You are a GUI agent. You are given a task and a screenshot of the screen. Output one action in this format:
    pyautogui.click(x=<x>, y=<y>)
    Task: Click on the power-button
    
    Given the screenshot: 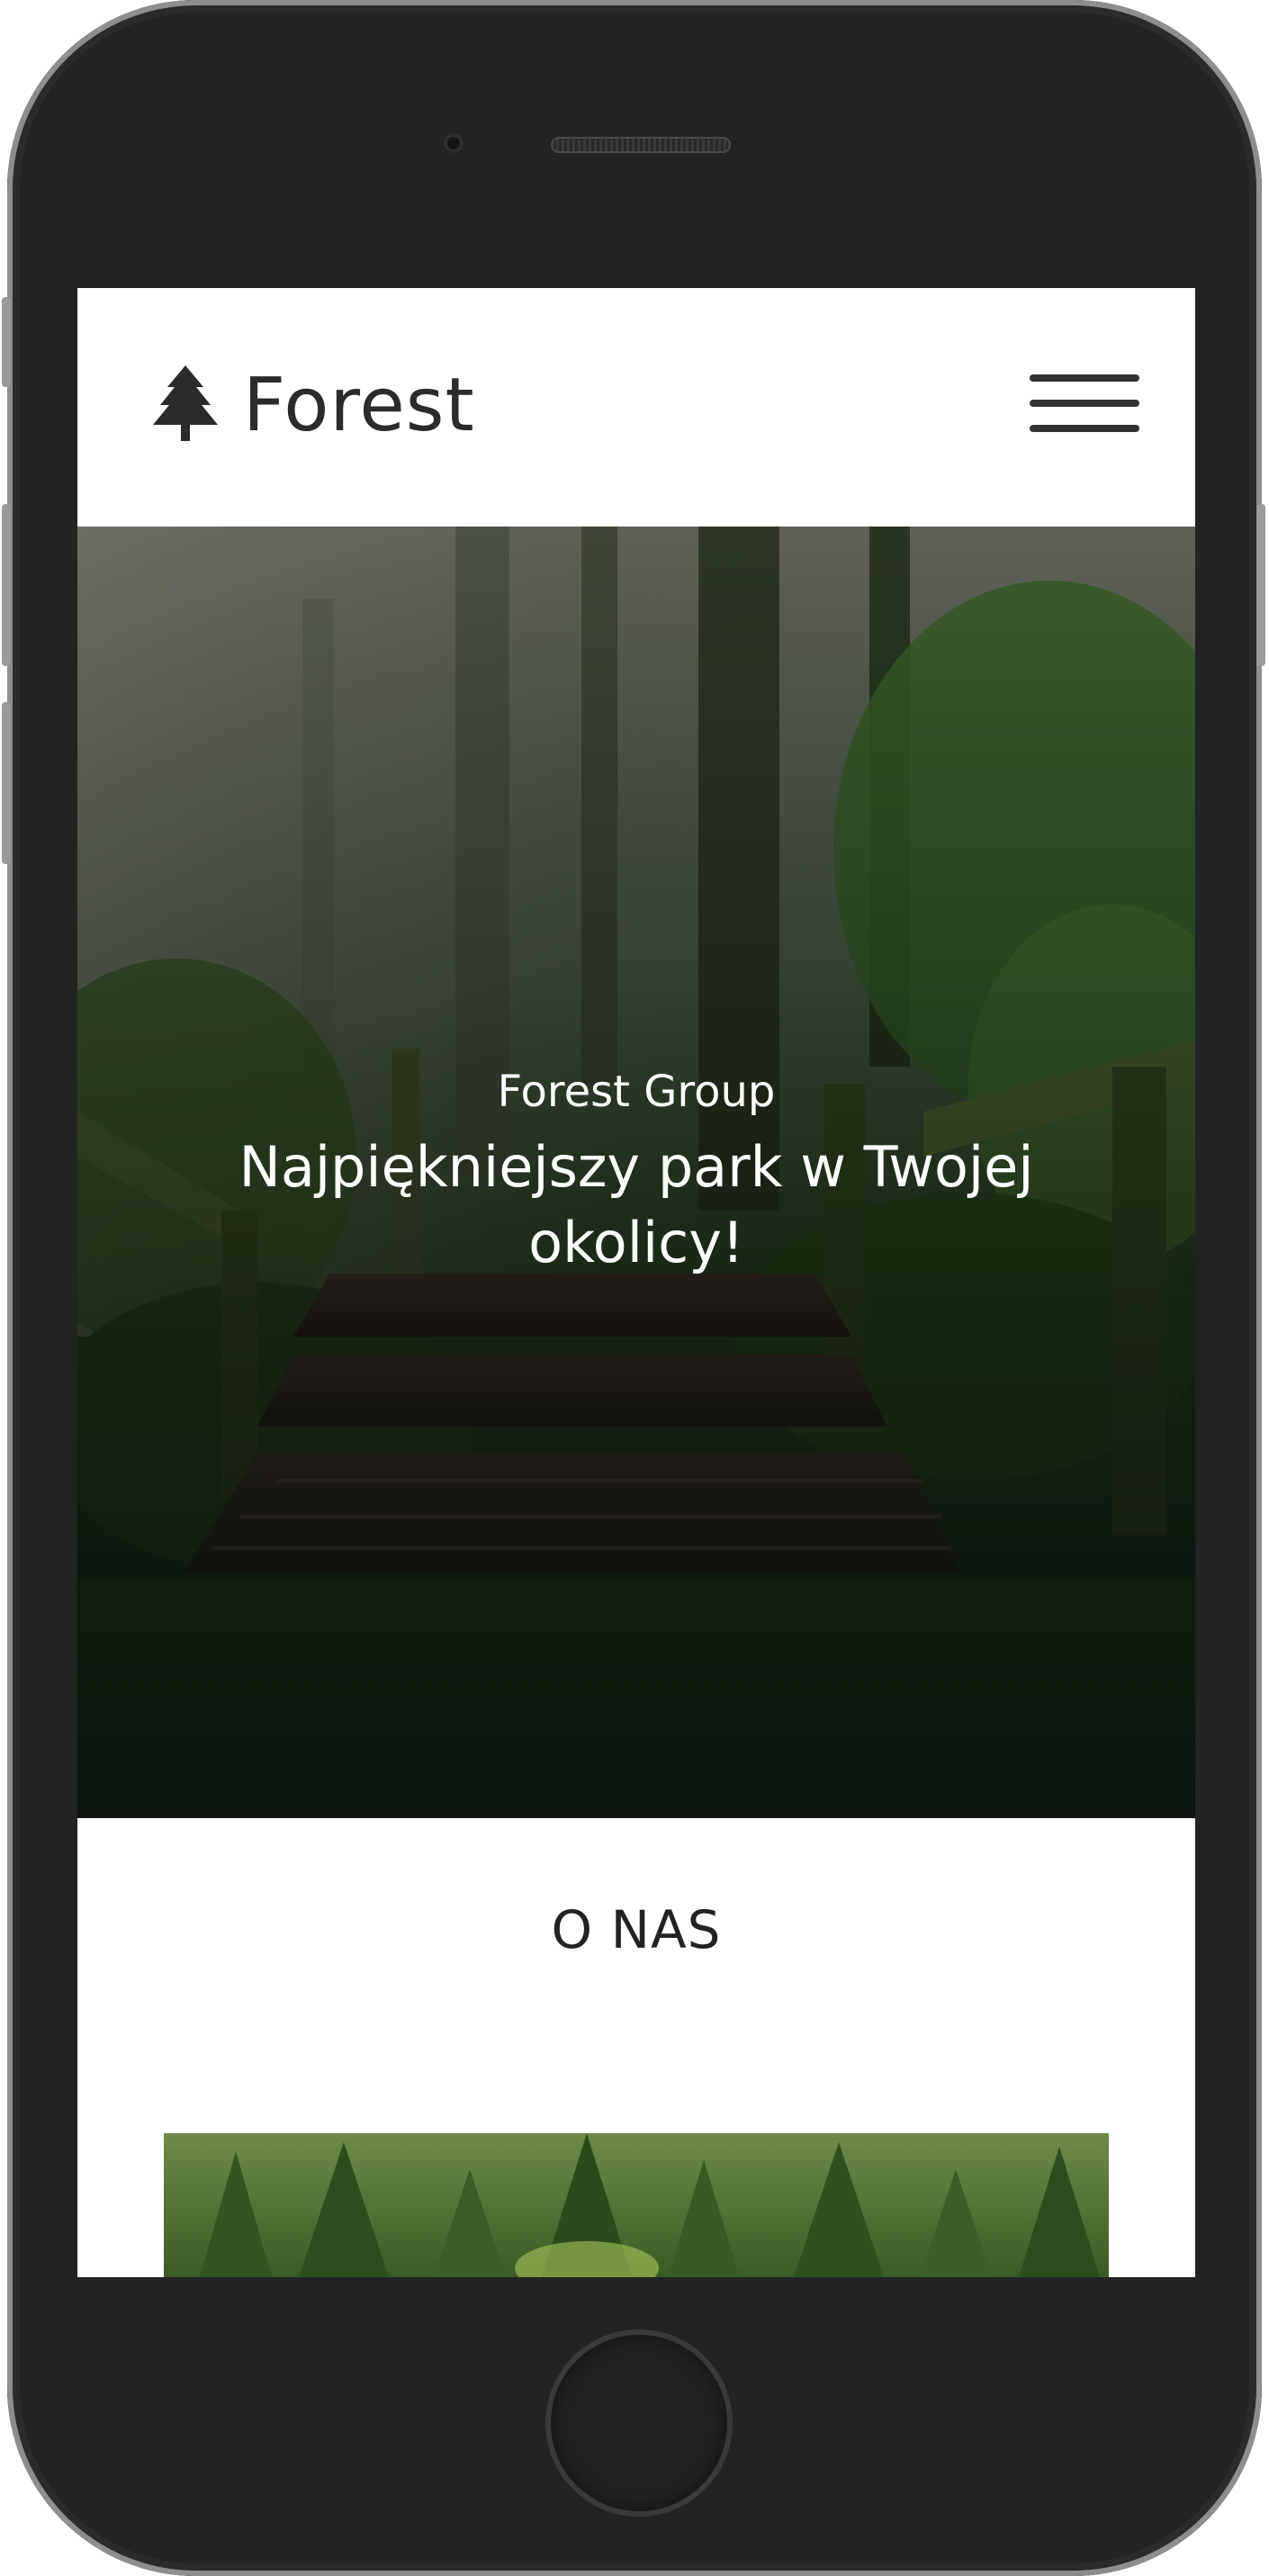 What is the action you would take?
    pyautogui.click(x=1261, y=585)
    